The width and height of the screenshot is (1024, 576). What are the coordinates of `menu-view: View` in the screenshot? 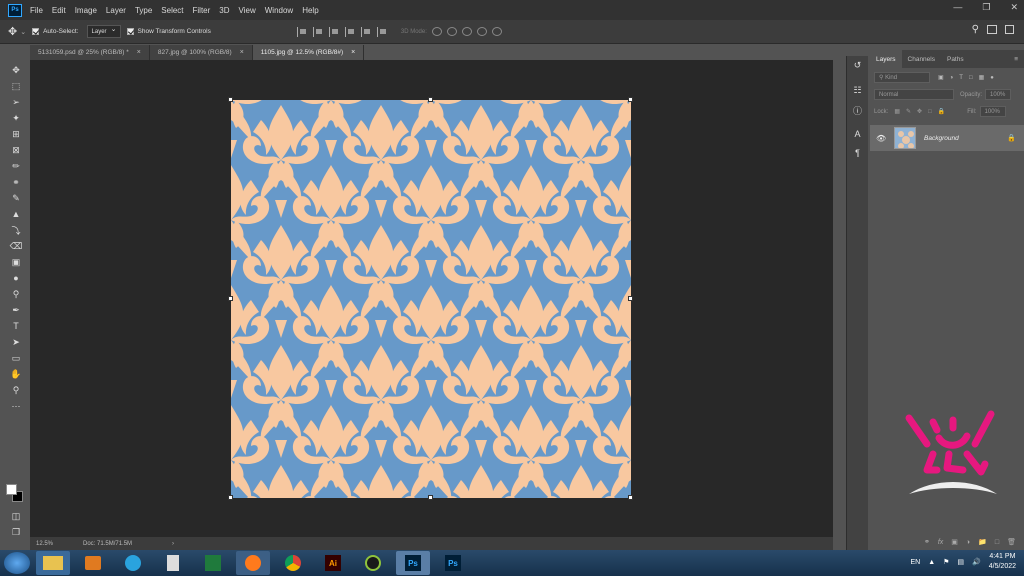 It's located at (247, 10).